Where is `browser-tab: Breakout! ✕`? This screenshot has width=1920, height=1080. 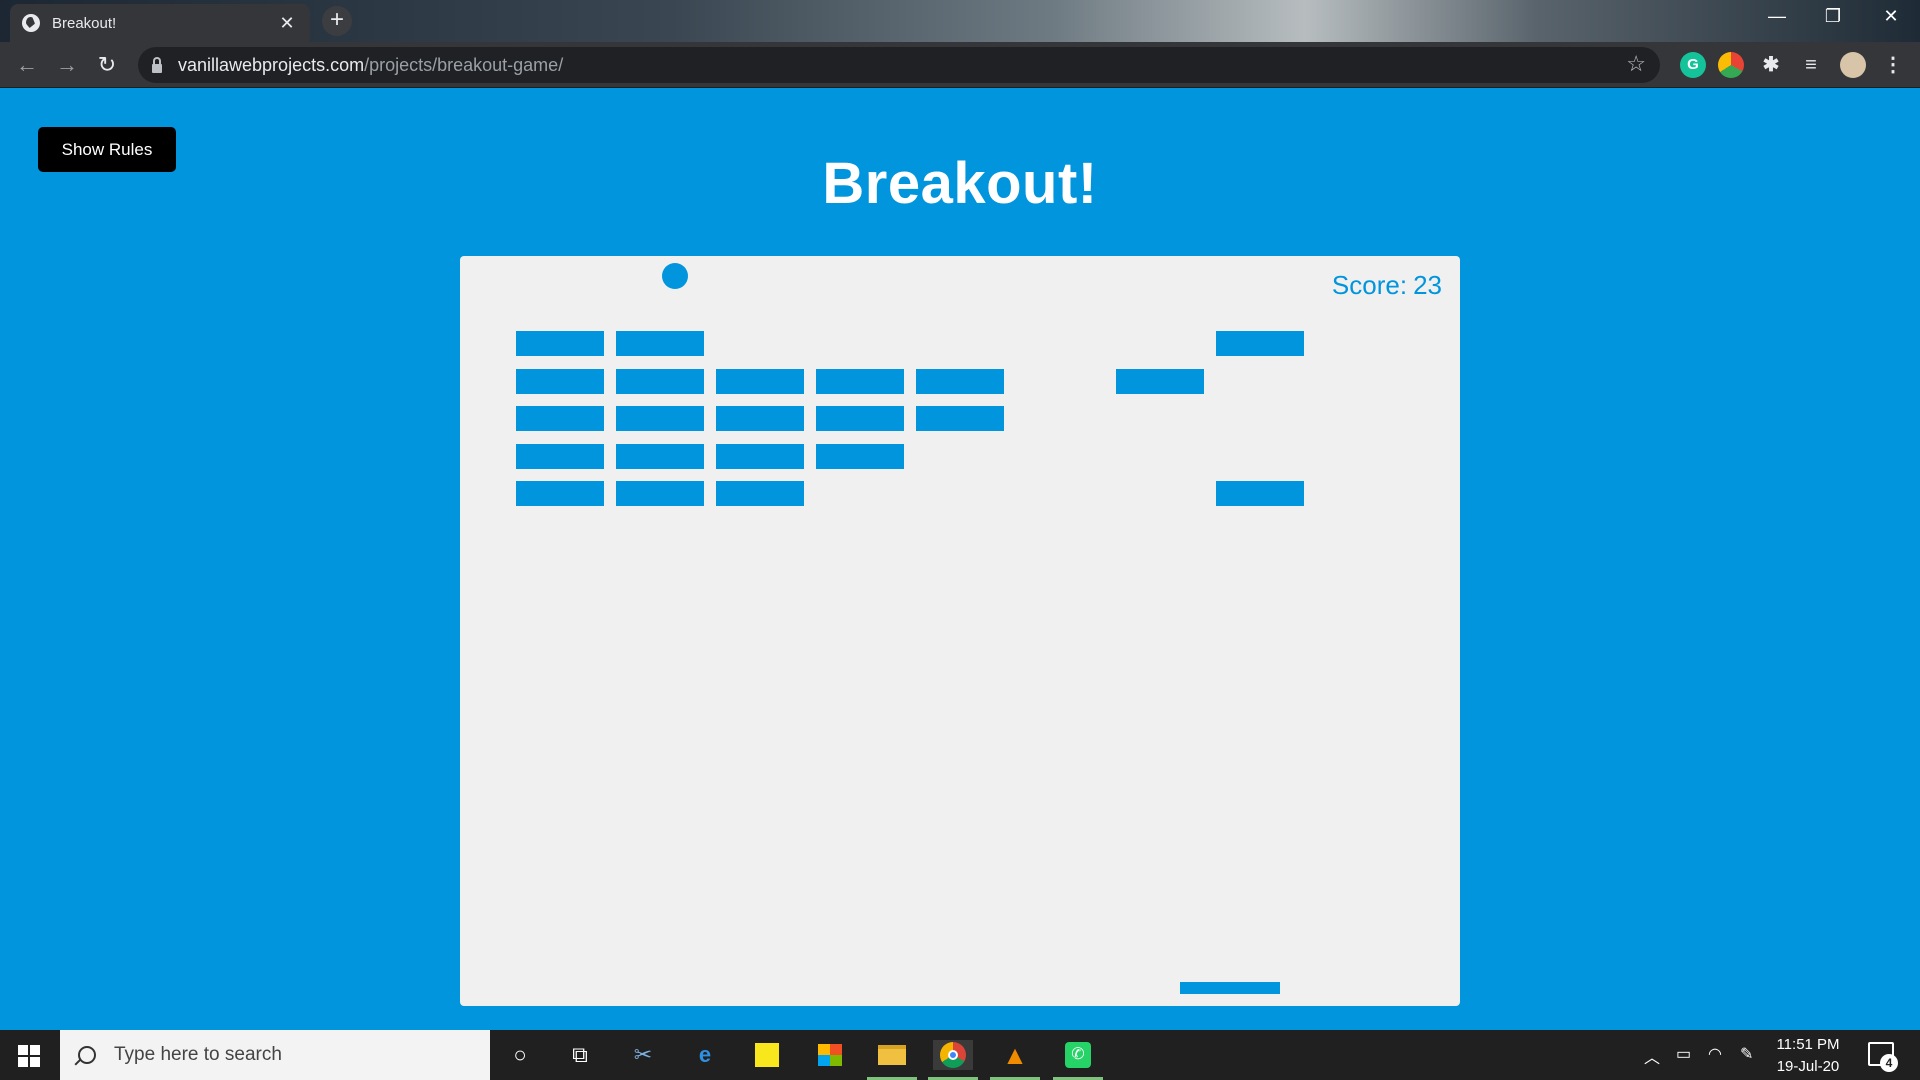
browser-tab: Breakout! ✕ is located at coordinates (160, 23).